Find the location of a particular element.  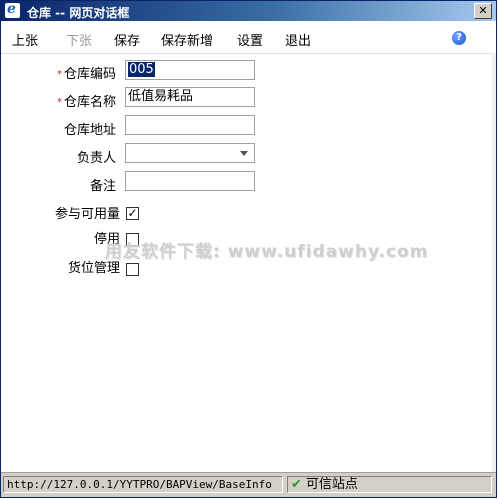

exit-button: 退出 is located at coordinates (298, 39).